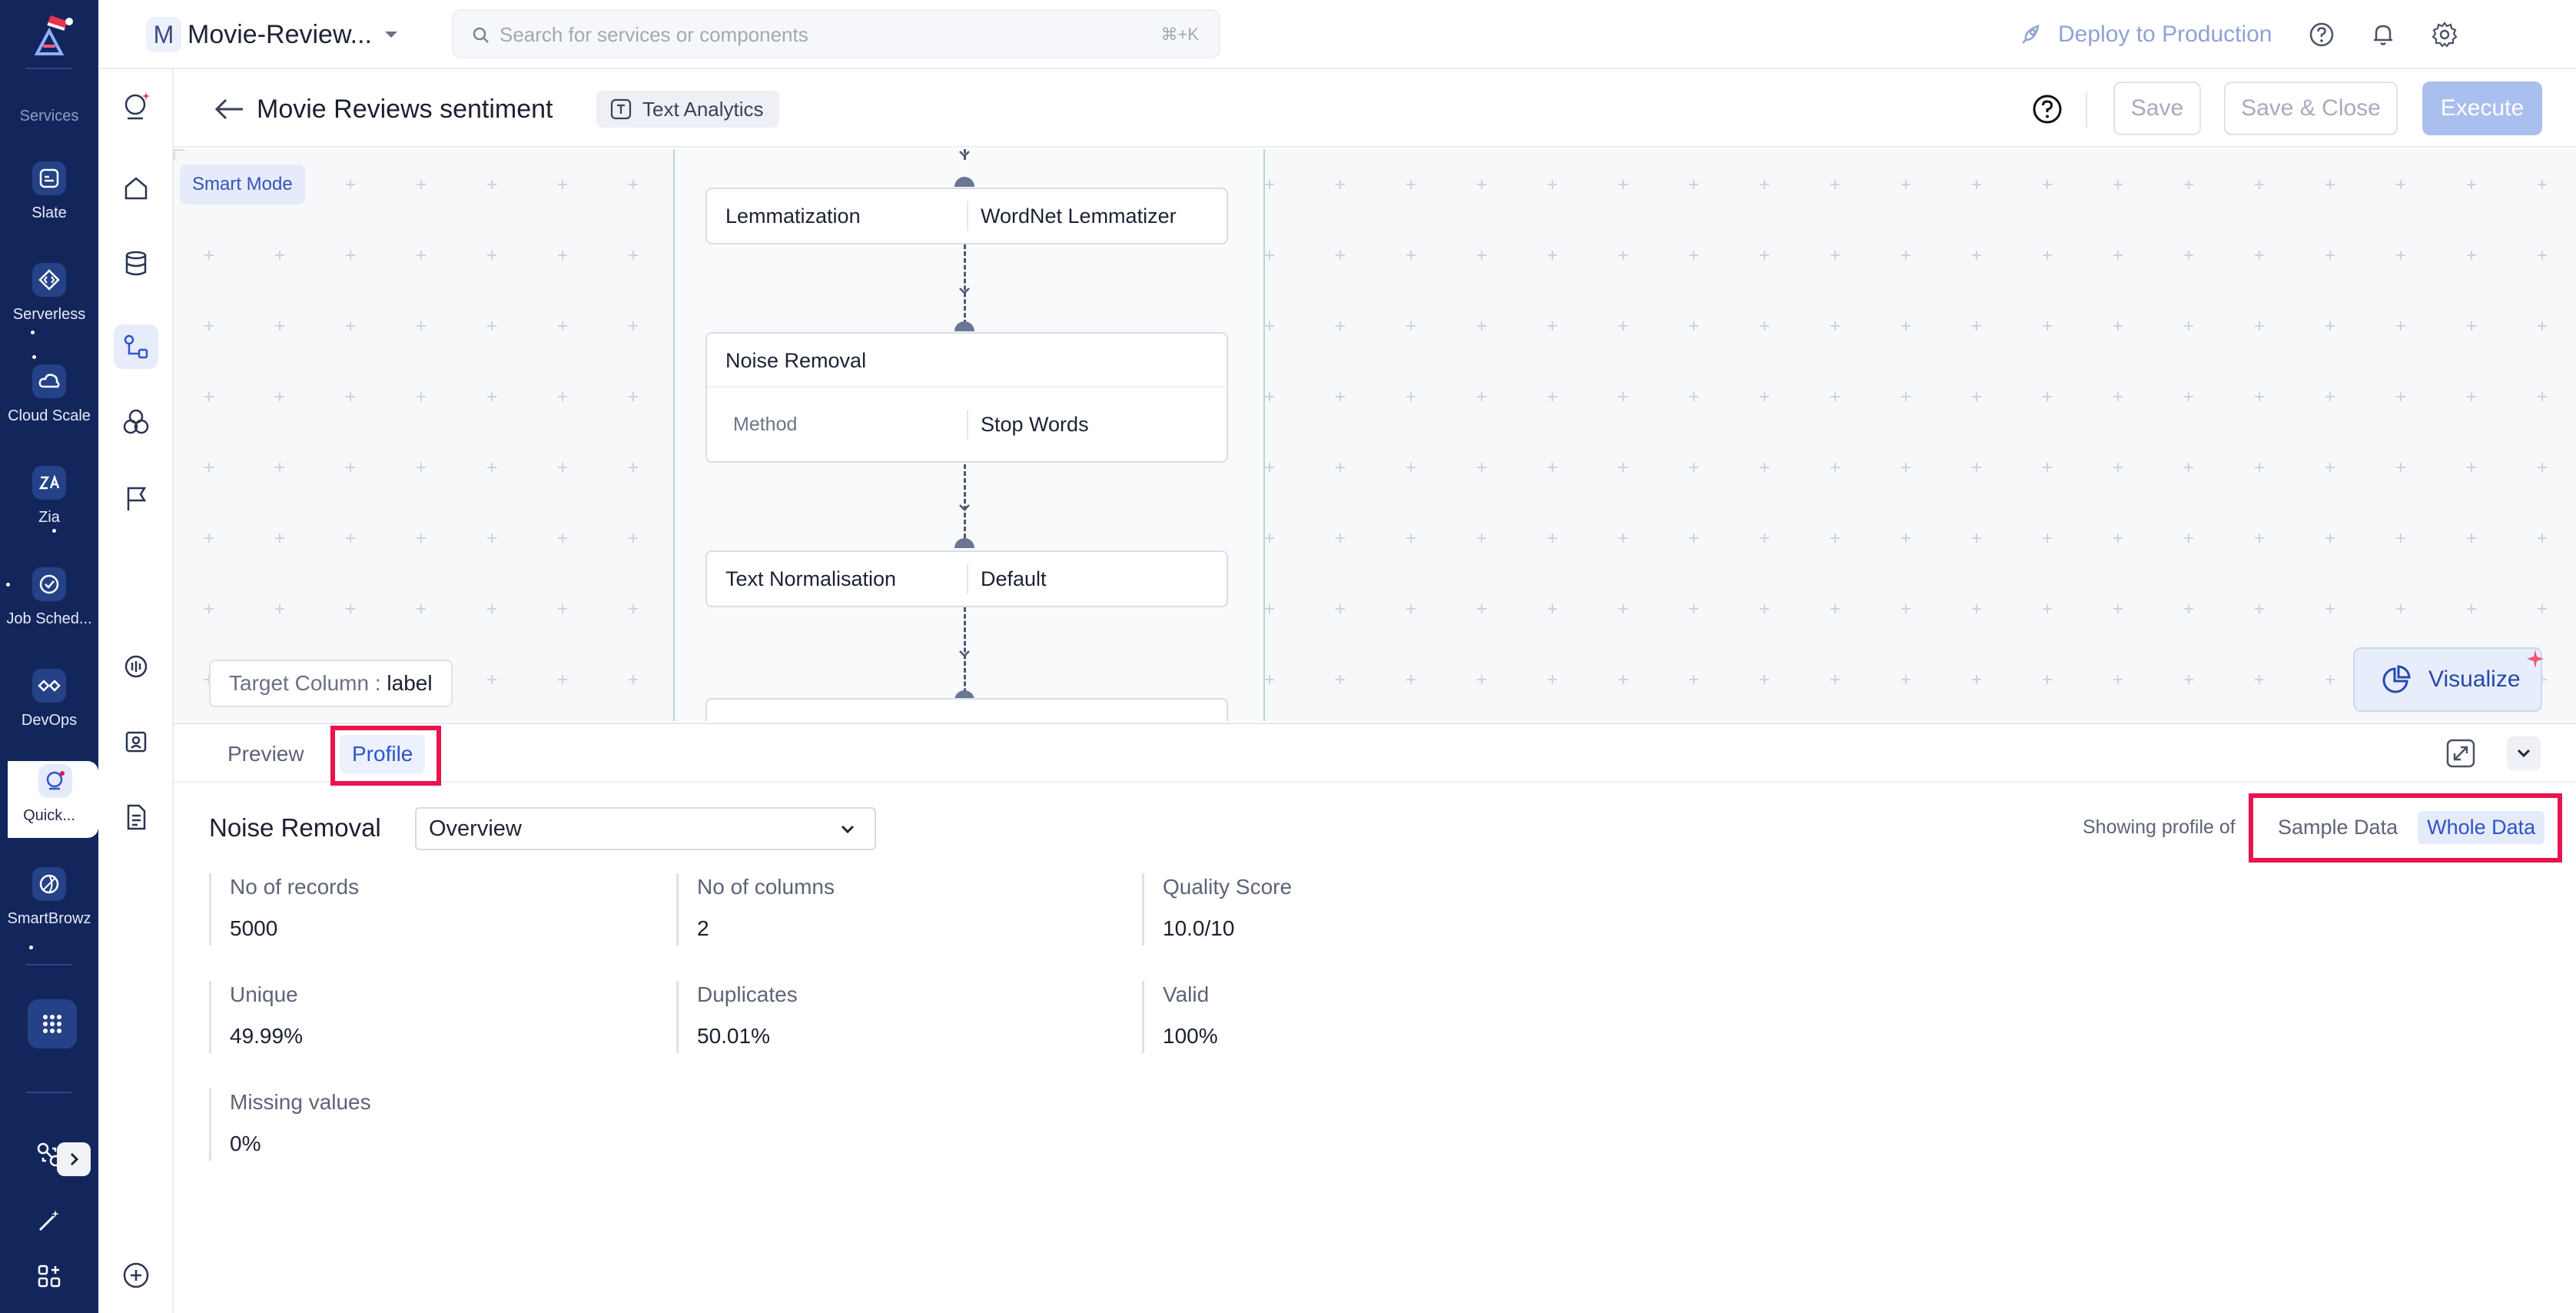 This screenshot has width=2576, height=1313. What do you see at coordinates (766, 887) in the screenshot?
I see `stat-label: No of columns` at bounding box center [766, 887].